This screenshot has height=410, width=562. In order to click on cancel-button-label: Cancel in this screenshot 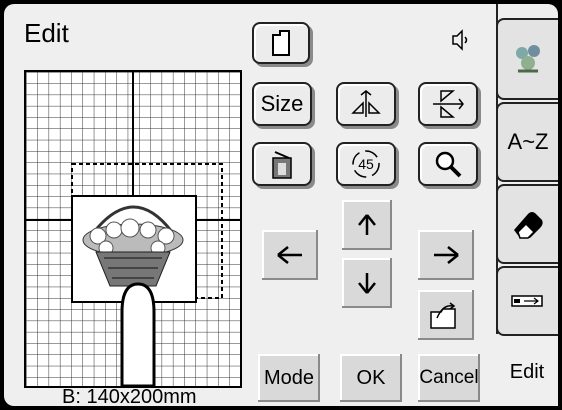, I will do `click(449, 377)`.